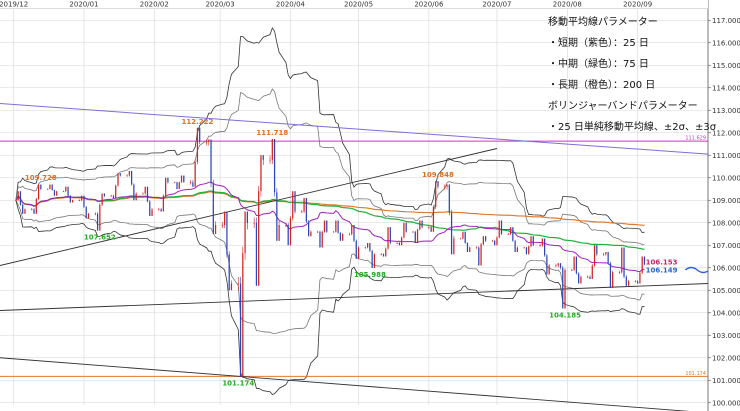 This screenshot has width=740, height=411. What do you see at coordinates (726, 66) in the screenshot?
I see `y-tick-label: 115.000` at bounding box center [726, 66].